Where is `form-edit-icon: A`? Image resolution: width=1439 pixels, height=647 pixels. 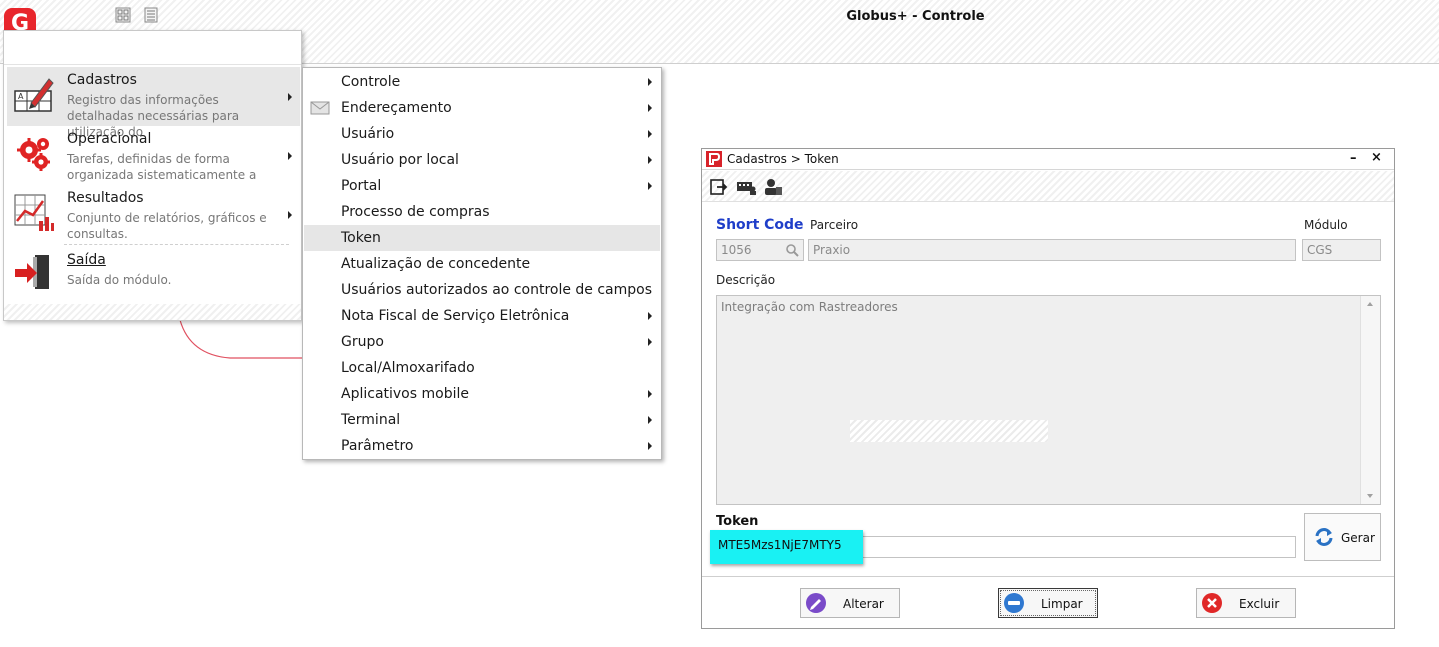
form-edit-icon: A is located at coordinates (34, 95).